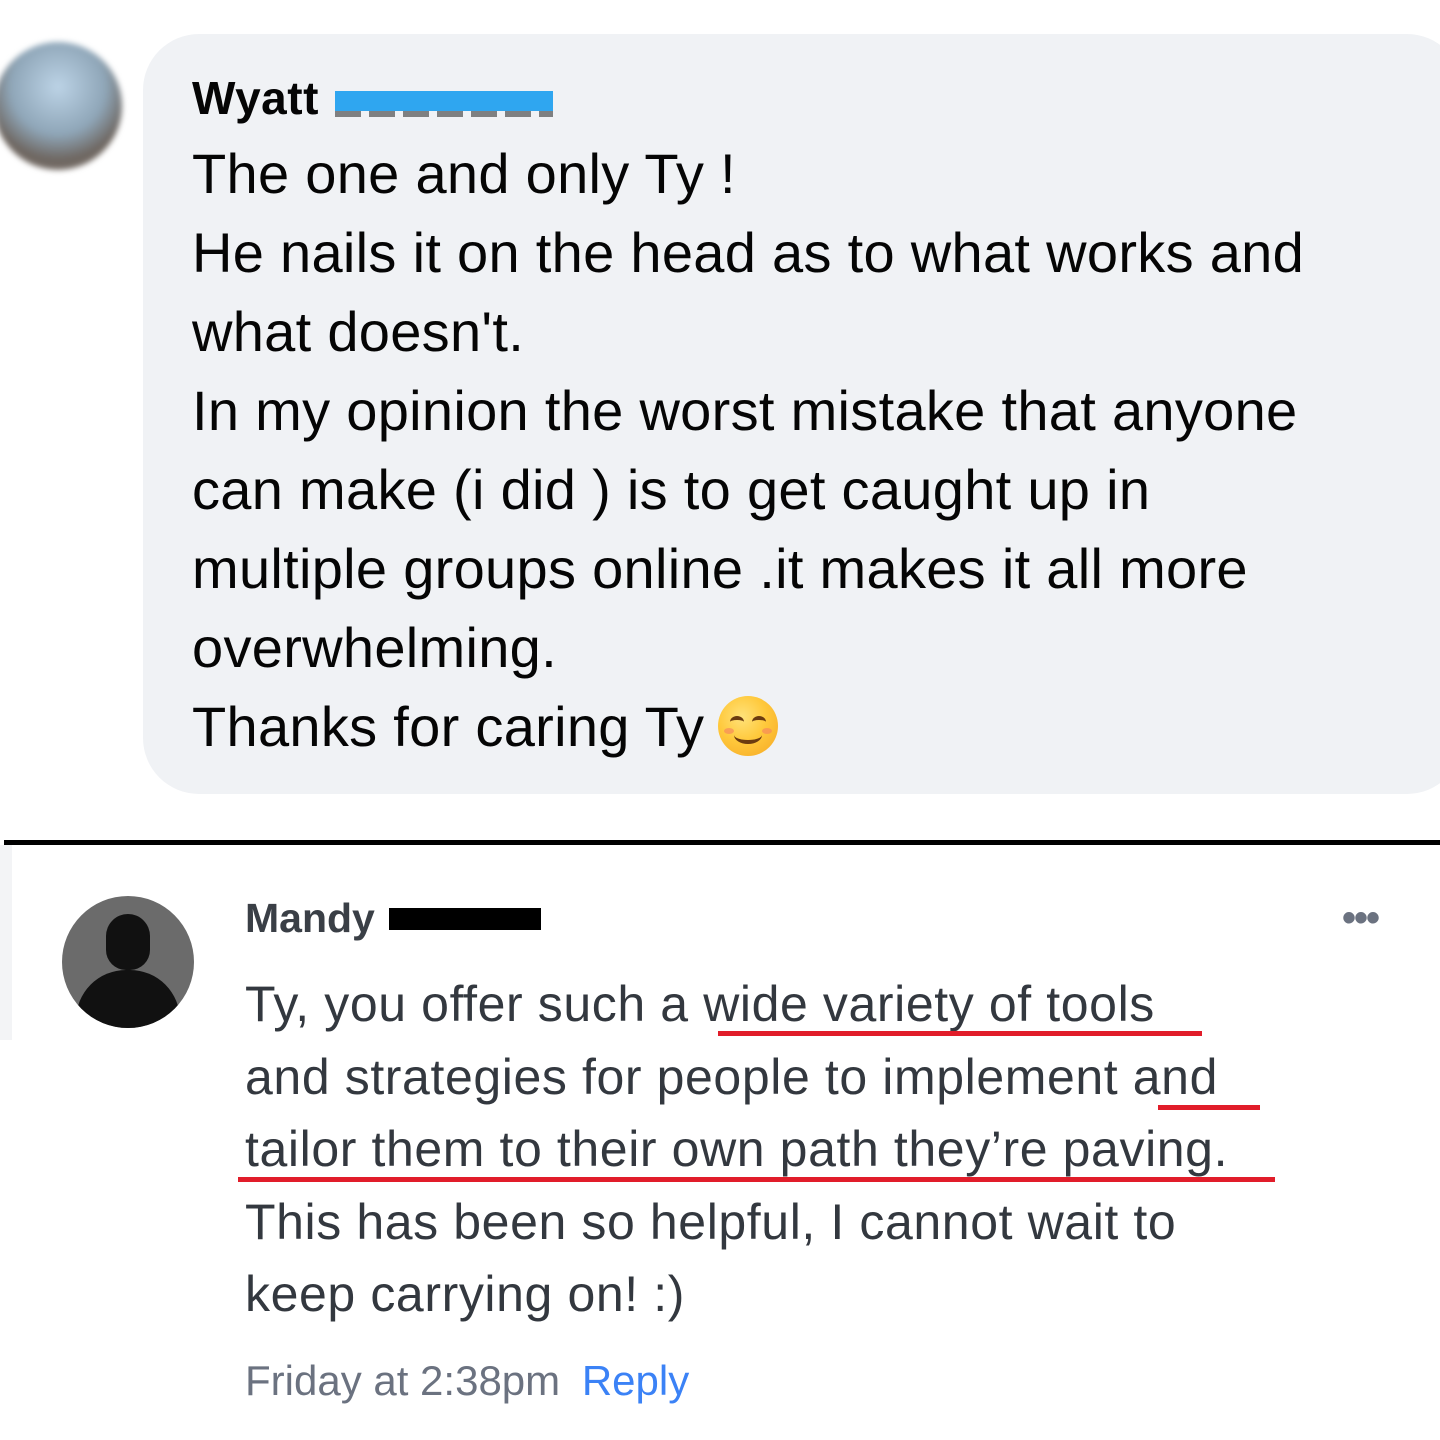 The image size is (1440, 1440). I want to click on section-divider, so click(722, 842).